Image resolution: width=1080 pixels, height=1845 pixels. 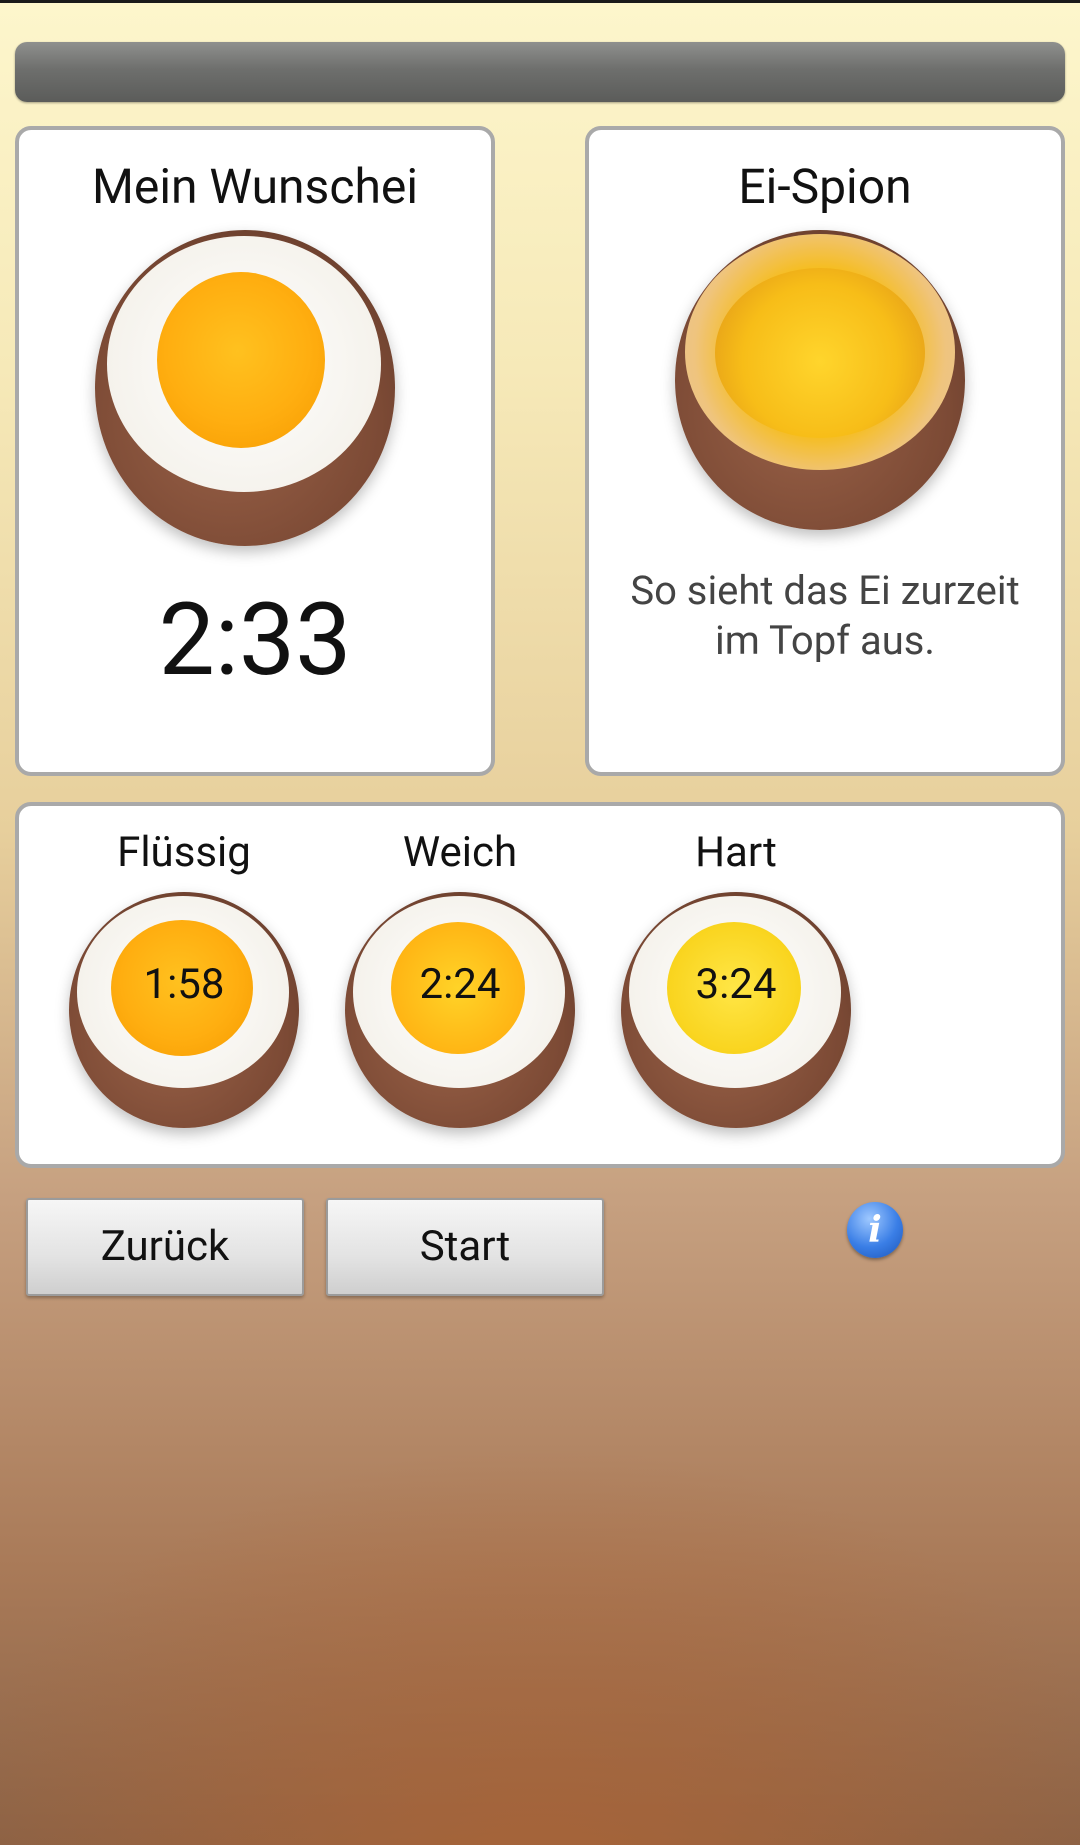 What do you see at coordinates (184, 852) in the screenshot?
I see `preset-label: Flüssig` at bounding box center [184, 852].